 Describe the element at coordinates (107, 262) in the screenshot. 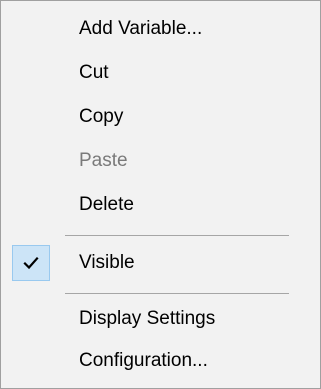

I see `menu-item-label: Visible` at that location.